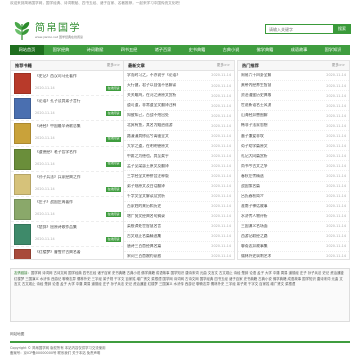  Describe the element at coordinates (256, 105) in the screenshot. I see `list-item-title: 世说新语名士风流` at that location.